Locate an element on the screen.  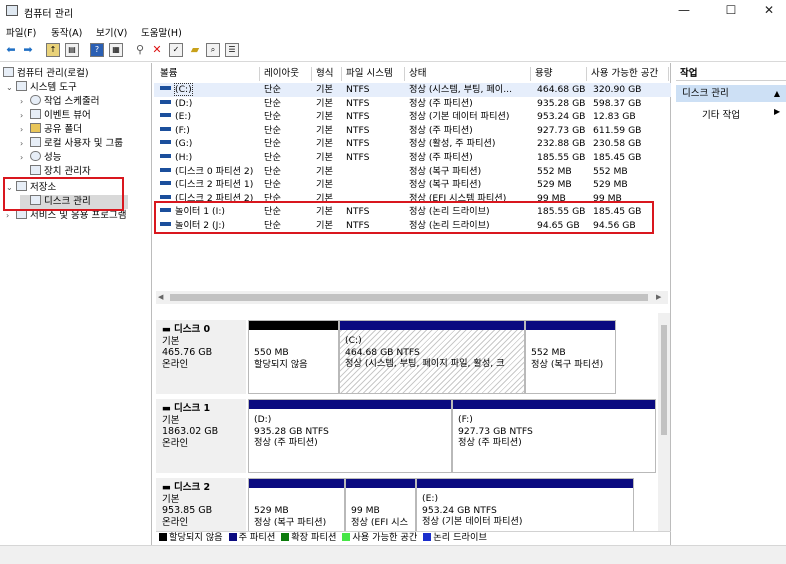
tree-item-services: › 서비스 및 응용 프로그램 is located at coordinates (66, 216).